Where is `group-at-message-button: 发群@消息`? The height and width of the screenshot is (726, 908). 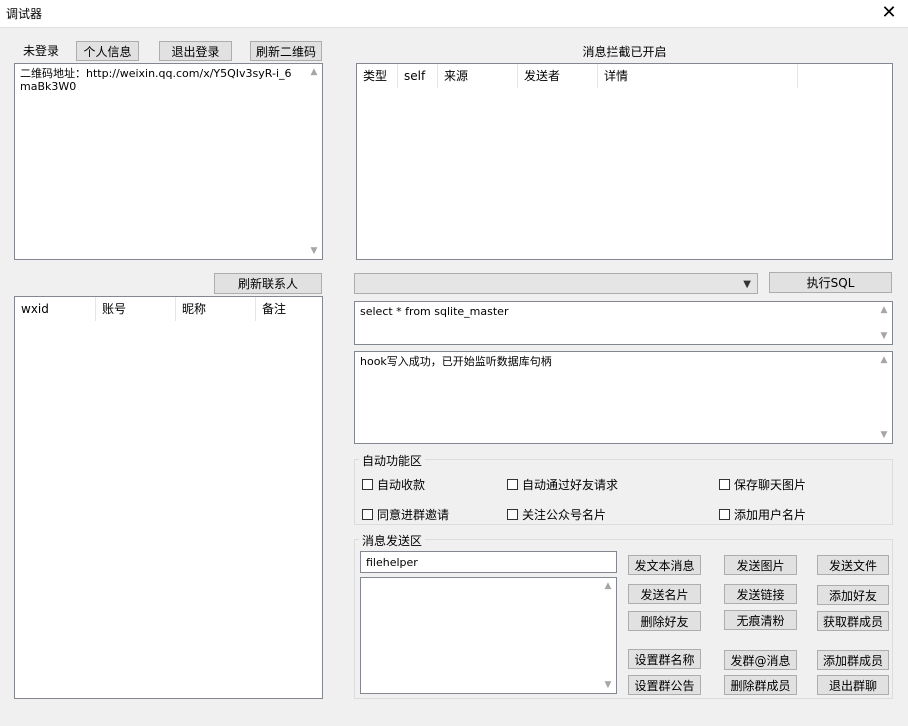 group-at-message-button: 发群@消息 is located at coordinates (760, 660).